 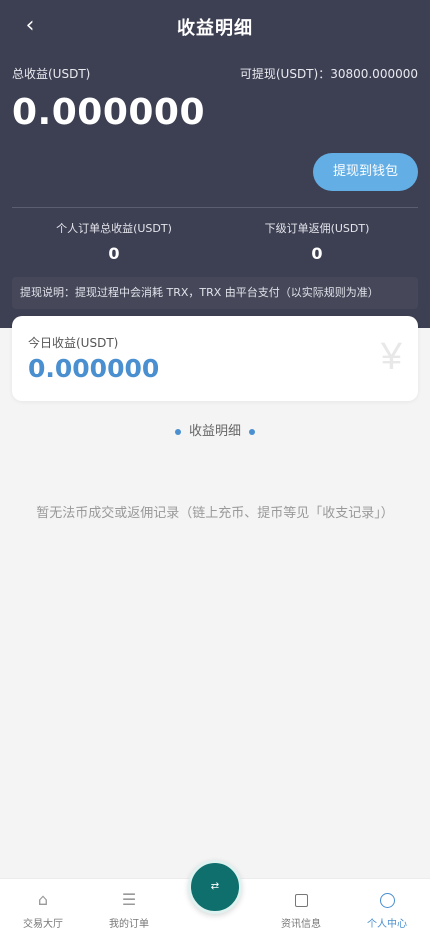 I want to click on divider, so click(x=215, y=207).